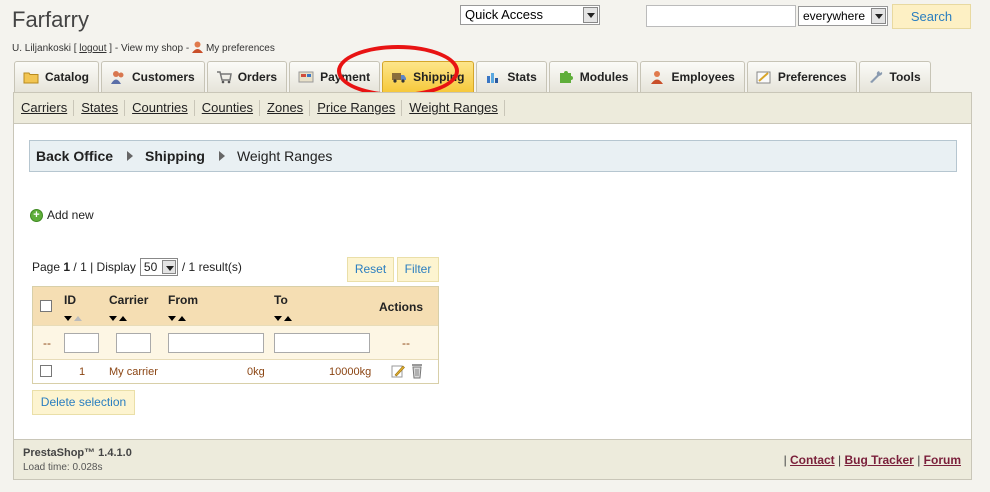 The image size is (990, 492). What do you see at coordinates (834, 16) in the screenshot?
I see `search-scope-label: everywhere` at bounding box center [834, 16].